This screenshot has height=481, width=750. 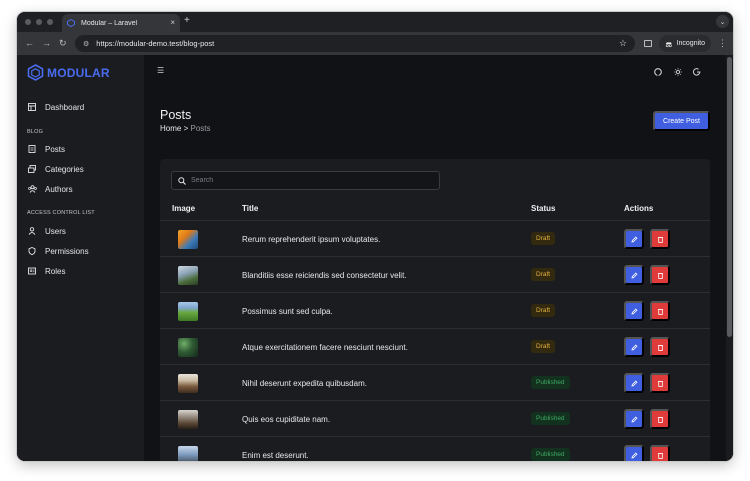 What do you see at coordinates (78, 72) in the screenshot?
I see `logo-text: MODULAR` at bounding box center [78, 72].